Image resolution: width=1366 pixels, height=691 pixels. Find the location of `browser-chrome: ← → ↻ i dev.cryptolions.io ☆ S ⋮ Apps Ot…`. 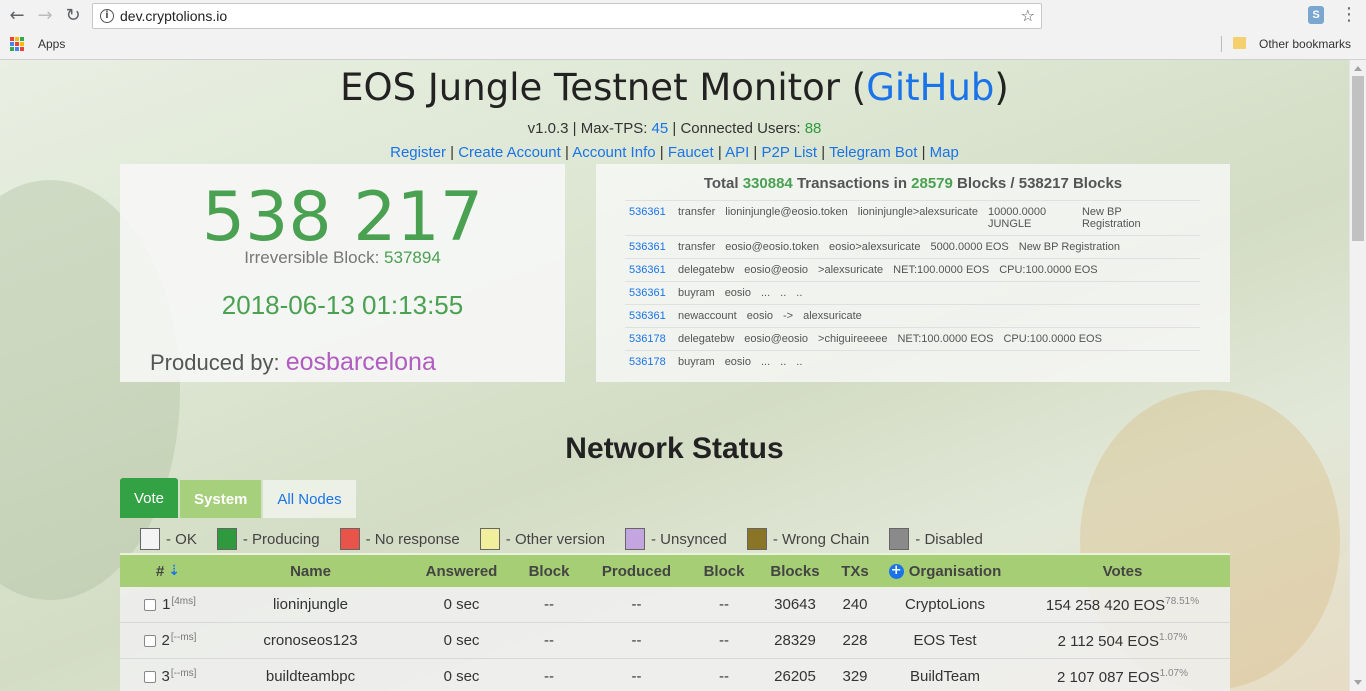

browser-chrome: ← → ↻ i dev.cryptolions.io ☆ S ⋮ Apps Ot… is located at coordinates (683, 30).